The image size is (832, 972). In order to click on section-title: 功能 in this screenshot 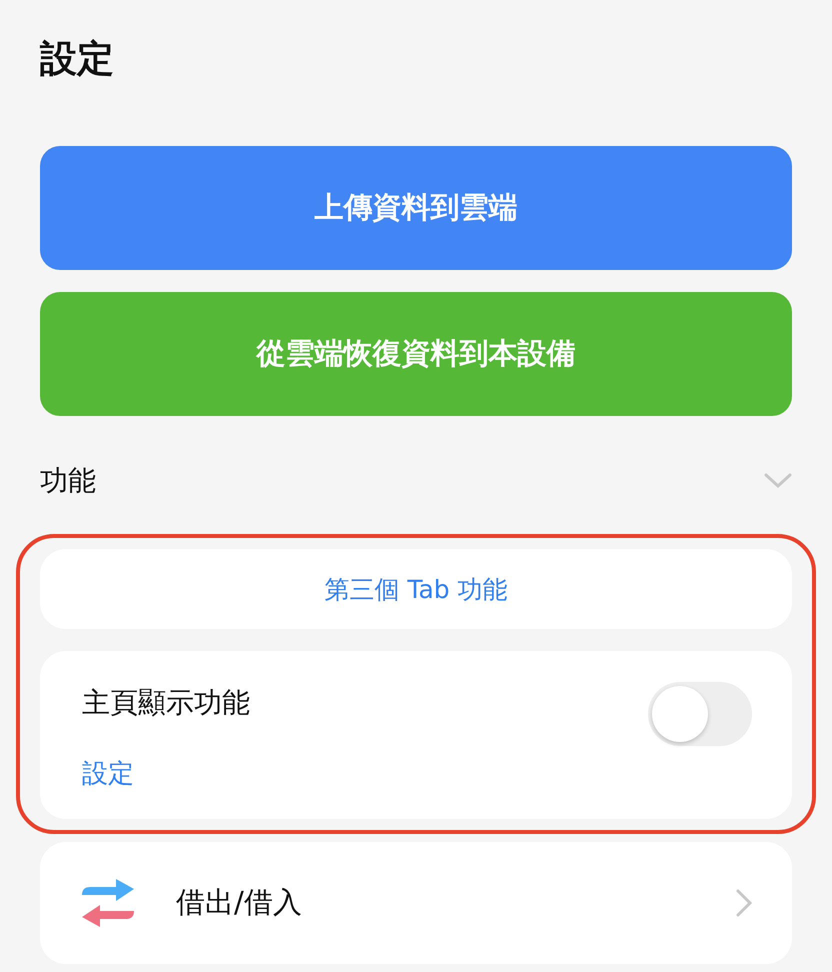, I will do `click(68, 481)`.